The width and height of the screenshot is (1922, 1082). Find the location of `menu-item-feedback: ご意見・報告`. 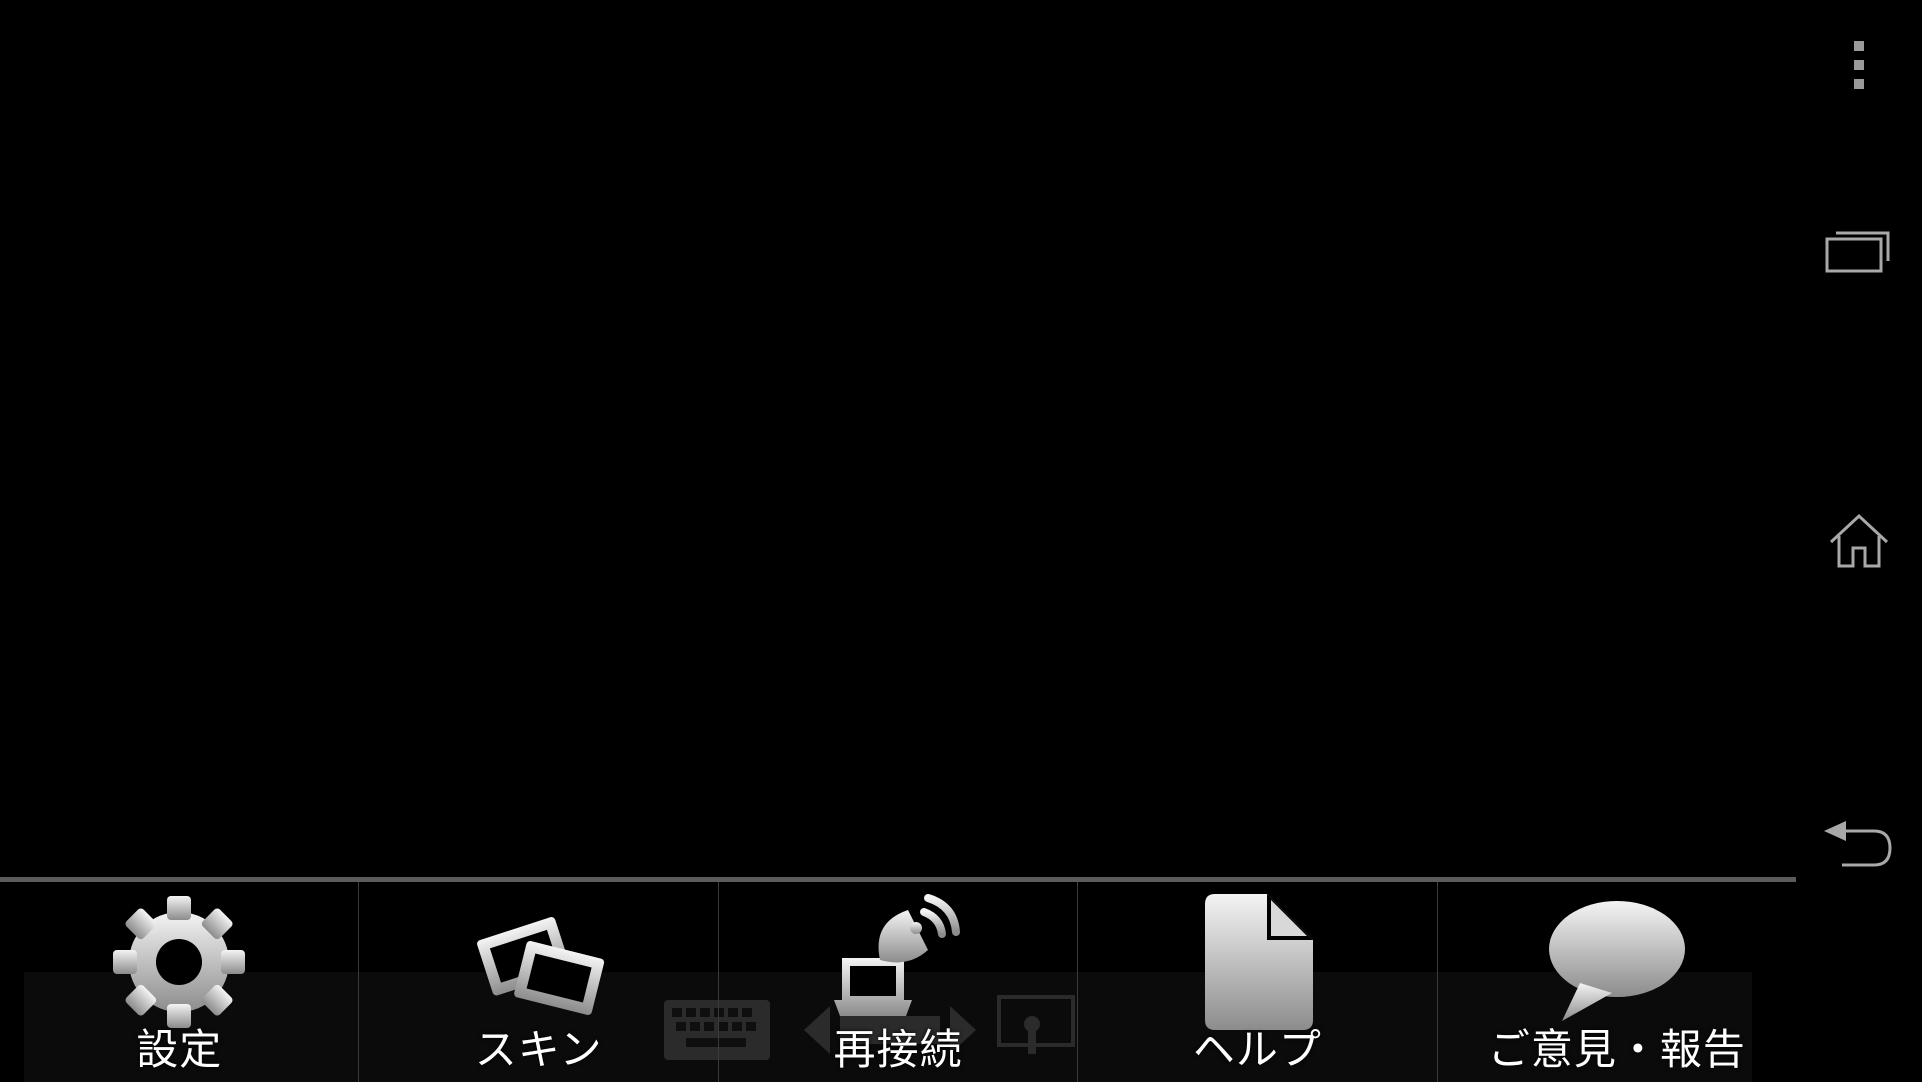

menu-item-feedback: ご意見・報告 is located at coordinates (1617, 982).